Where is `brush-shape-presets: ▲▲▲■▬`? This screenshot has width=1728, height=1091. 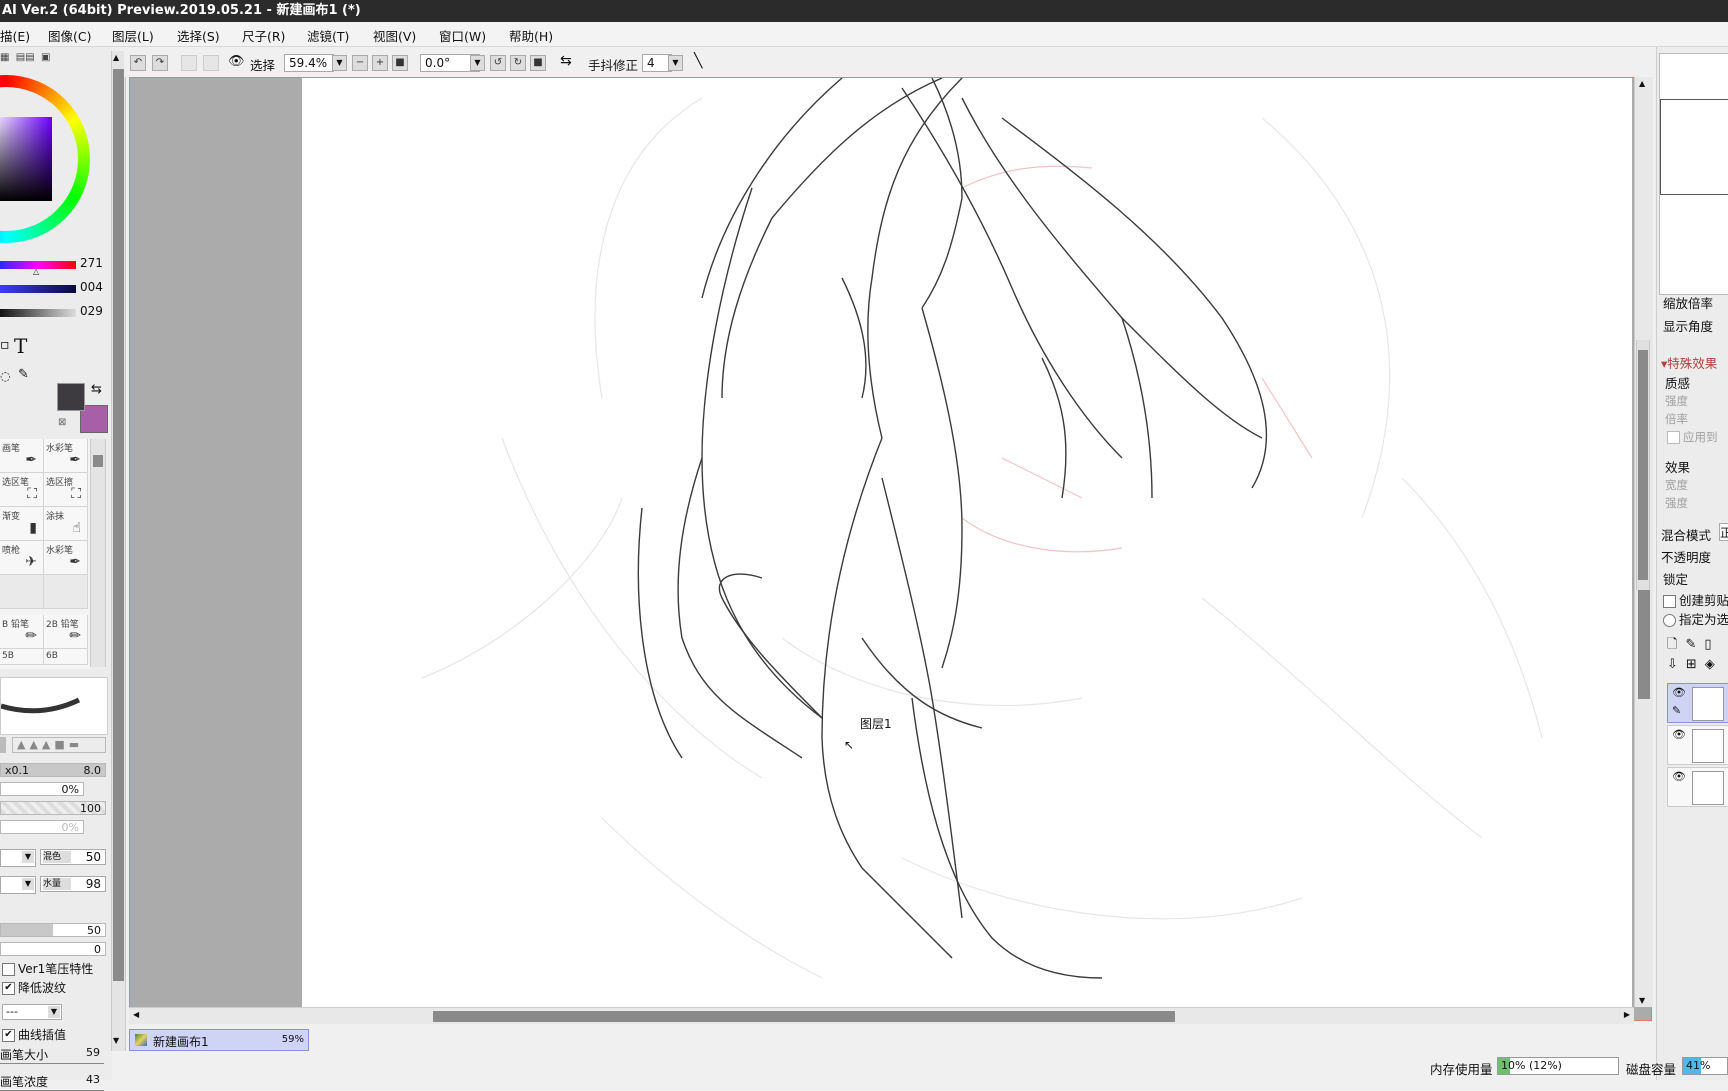 brush-shape-presets: ▲▲▲■▬ is located at coordinates (59, 745).